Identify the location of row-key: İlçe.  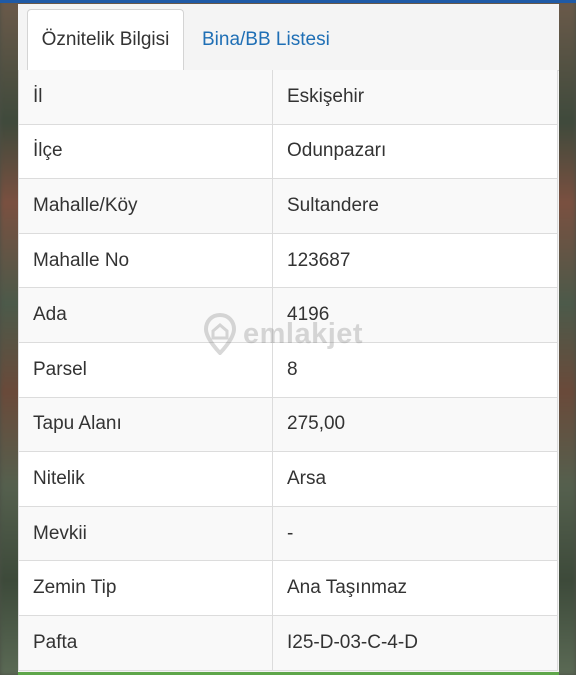
(145, 151).